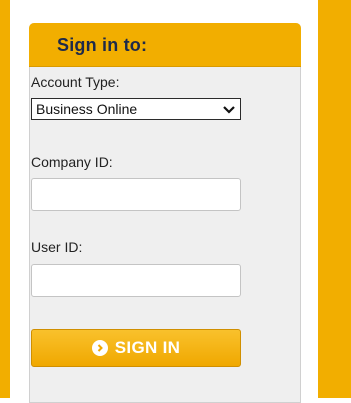 The width and height of the screenshot is (351, 403). Describe the element at coordinates (147, 347) in the screenshot. I see `sign-in-button-label: SIGN IN` at that location.